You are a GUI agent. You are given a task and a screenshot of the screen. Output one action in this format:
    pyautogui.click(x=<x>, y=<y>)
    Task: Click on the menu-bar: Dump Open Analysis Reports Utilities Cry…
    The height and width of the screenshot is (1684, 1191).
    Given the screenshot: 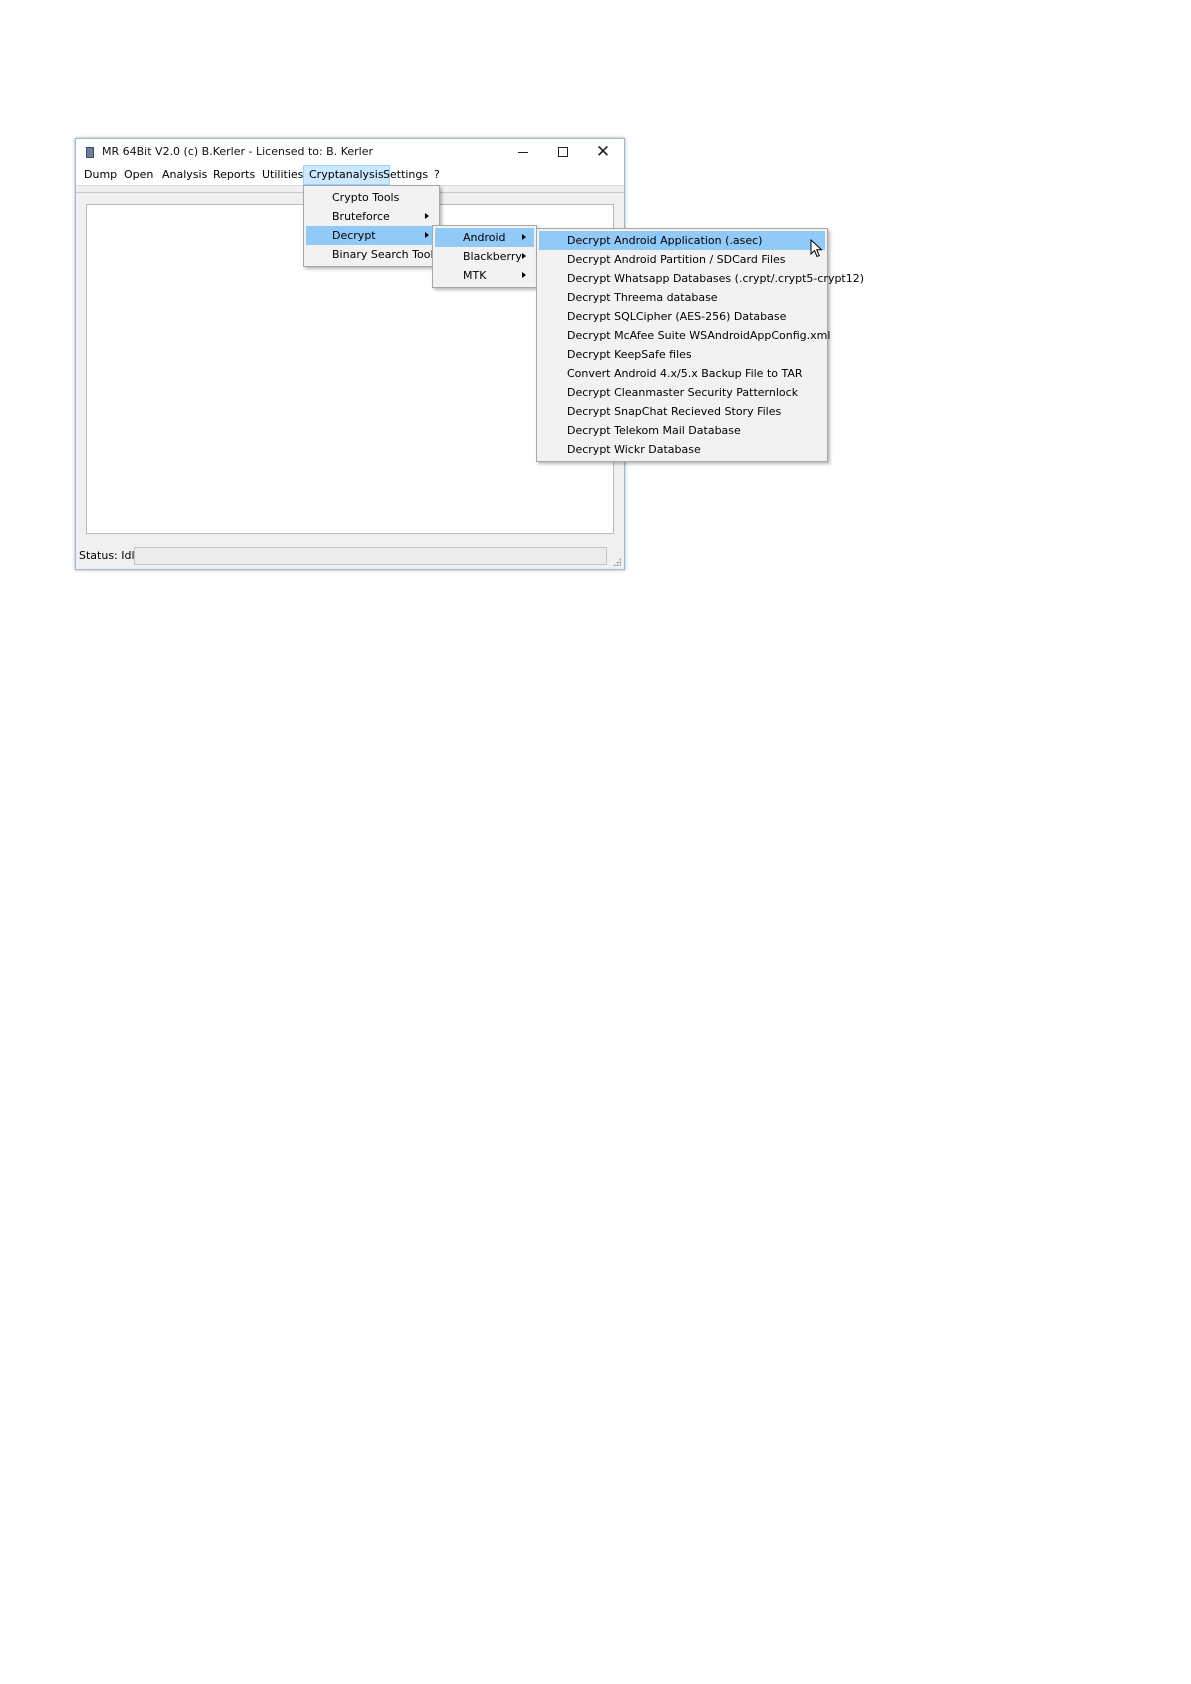 What is the action you would take?
    pyautogui.click(x=350, y=175)
    